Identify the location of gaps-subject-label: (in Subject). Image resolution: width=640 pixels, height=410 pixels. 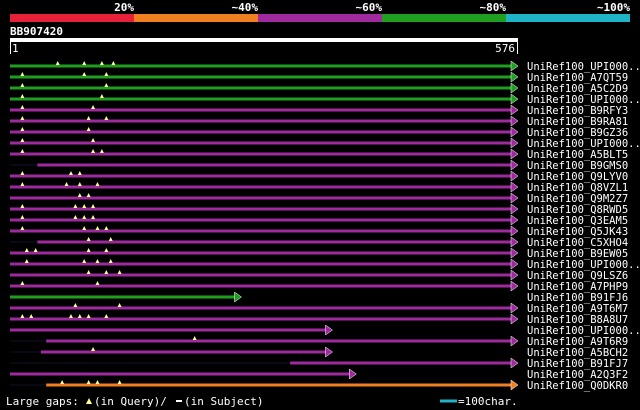
(223, 401).